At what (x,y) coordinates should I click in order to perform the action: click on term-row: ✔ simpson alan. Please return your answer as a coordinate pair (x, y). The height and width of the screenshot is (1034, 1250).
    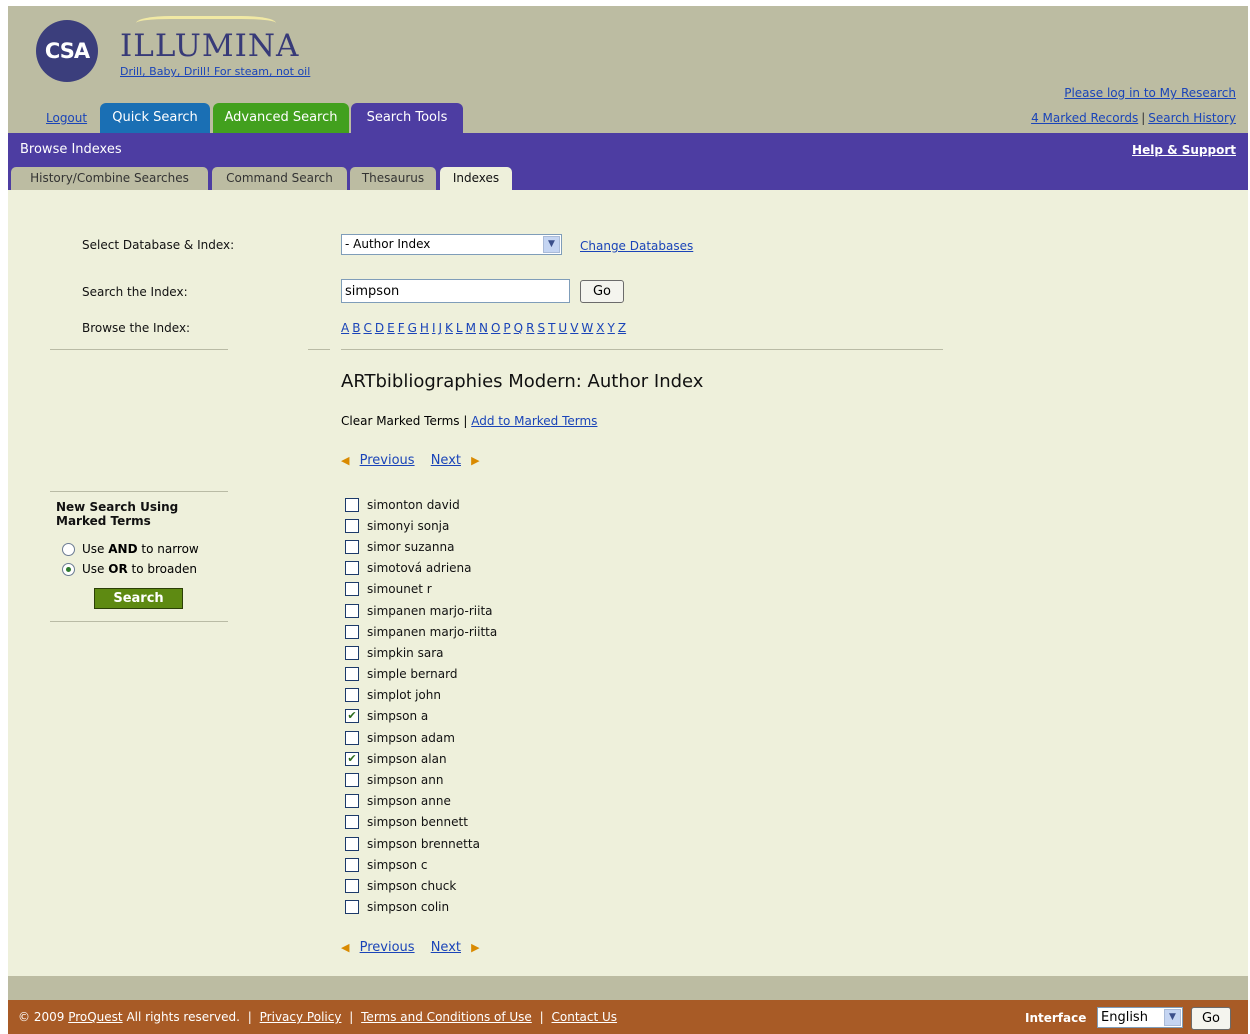
    Looking at the image, I should click on (421, 758).